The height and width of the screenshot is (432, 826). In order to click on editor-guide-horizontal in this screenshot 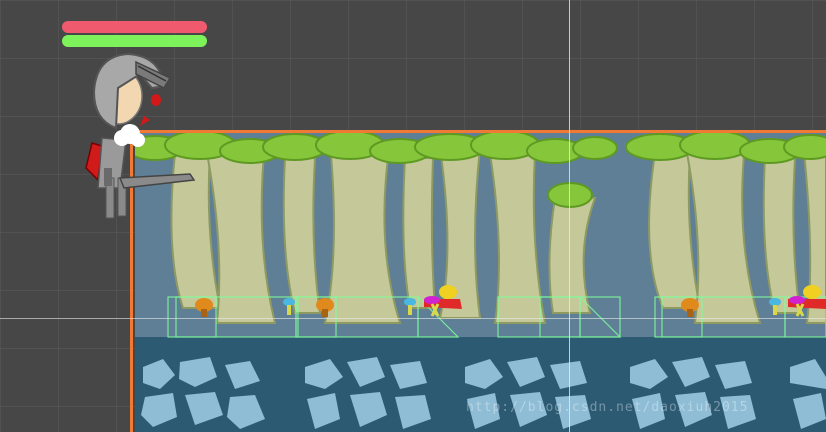, I will do `click(413, 318)`.